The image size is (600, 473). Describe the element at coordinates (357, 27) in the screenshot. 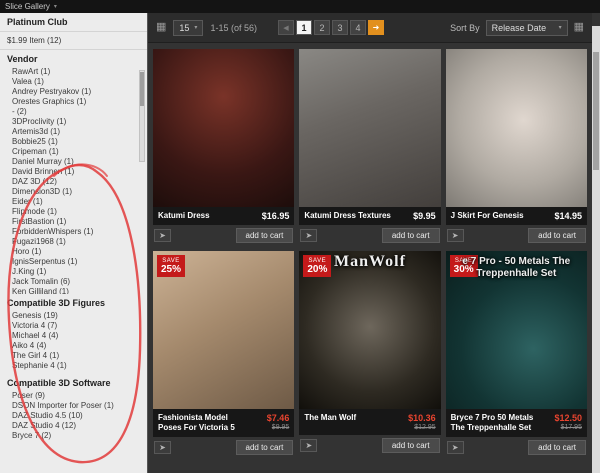

I see `page-number-button: 4` at that location.